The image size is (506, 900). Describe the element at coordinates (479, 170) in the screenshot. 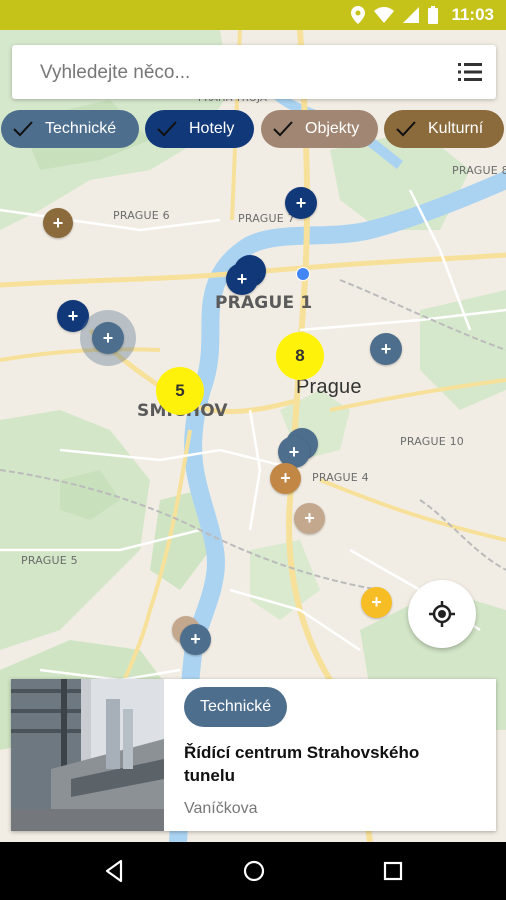

I see `map-label-prague8: PRAGUE 8` at that location.